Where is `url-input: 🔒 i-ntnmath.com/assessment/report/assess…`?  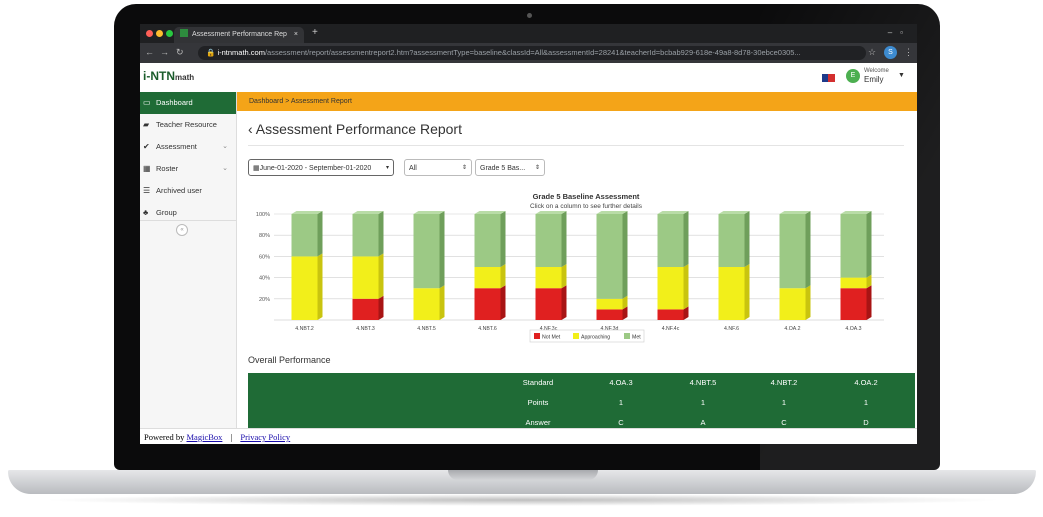 url-input: 🔒 i-ntnmath.com/assessment/report/assess… is located at coordinates (532, 53).